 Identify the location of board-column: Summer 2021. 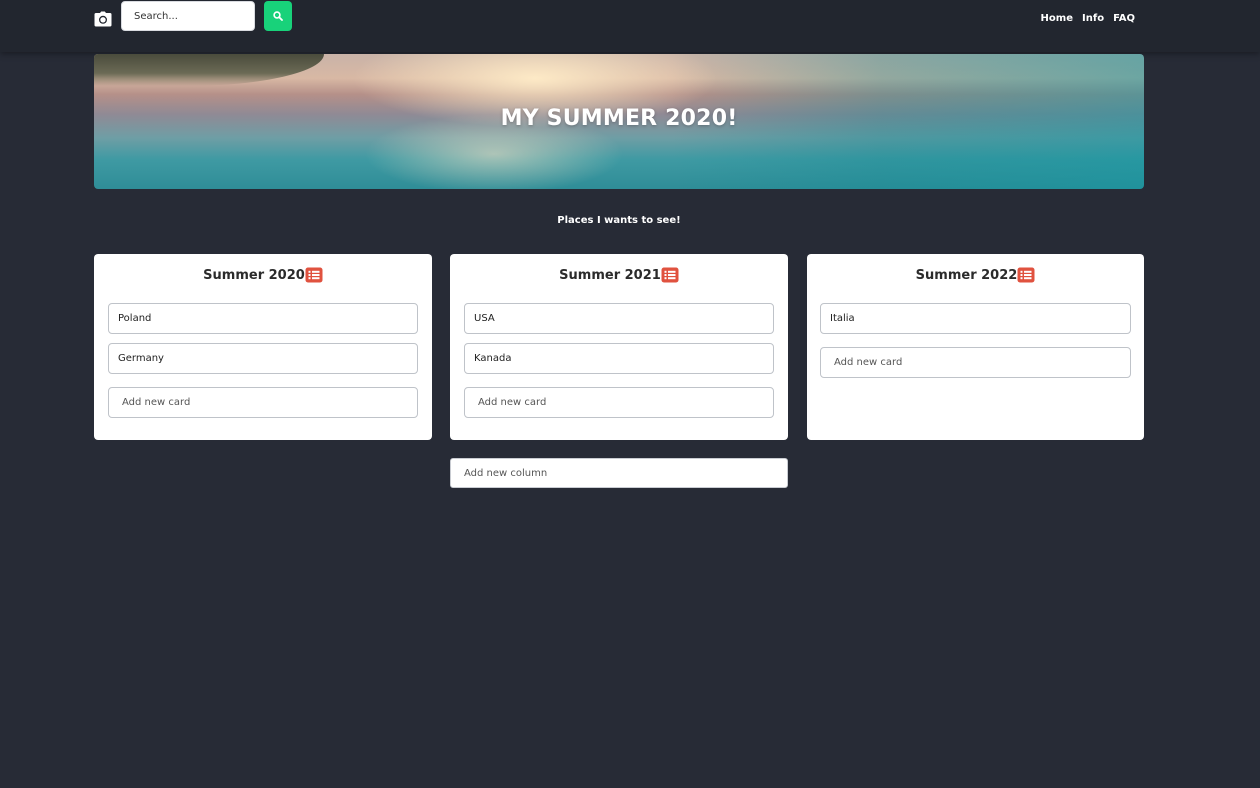
(619, 347).